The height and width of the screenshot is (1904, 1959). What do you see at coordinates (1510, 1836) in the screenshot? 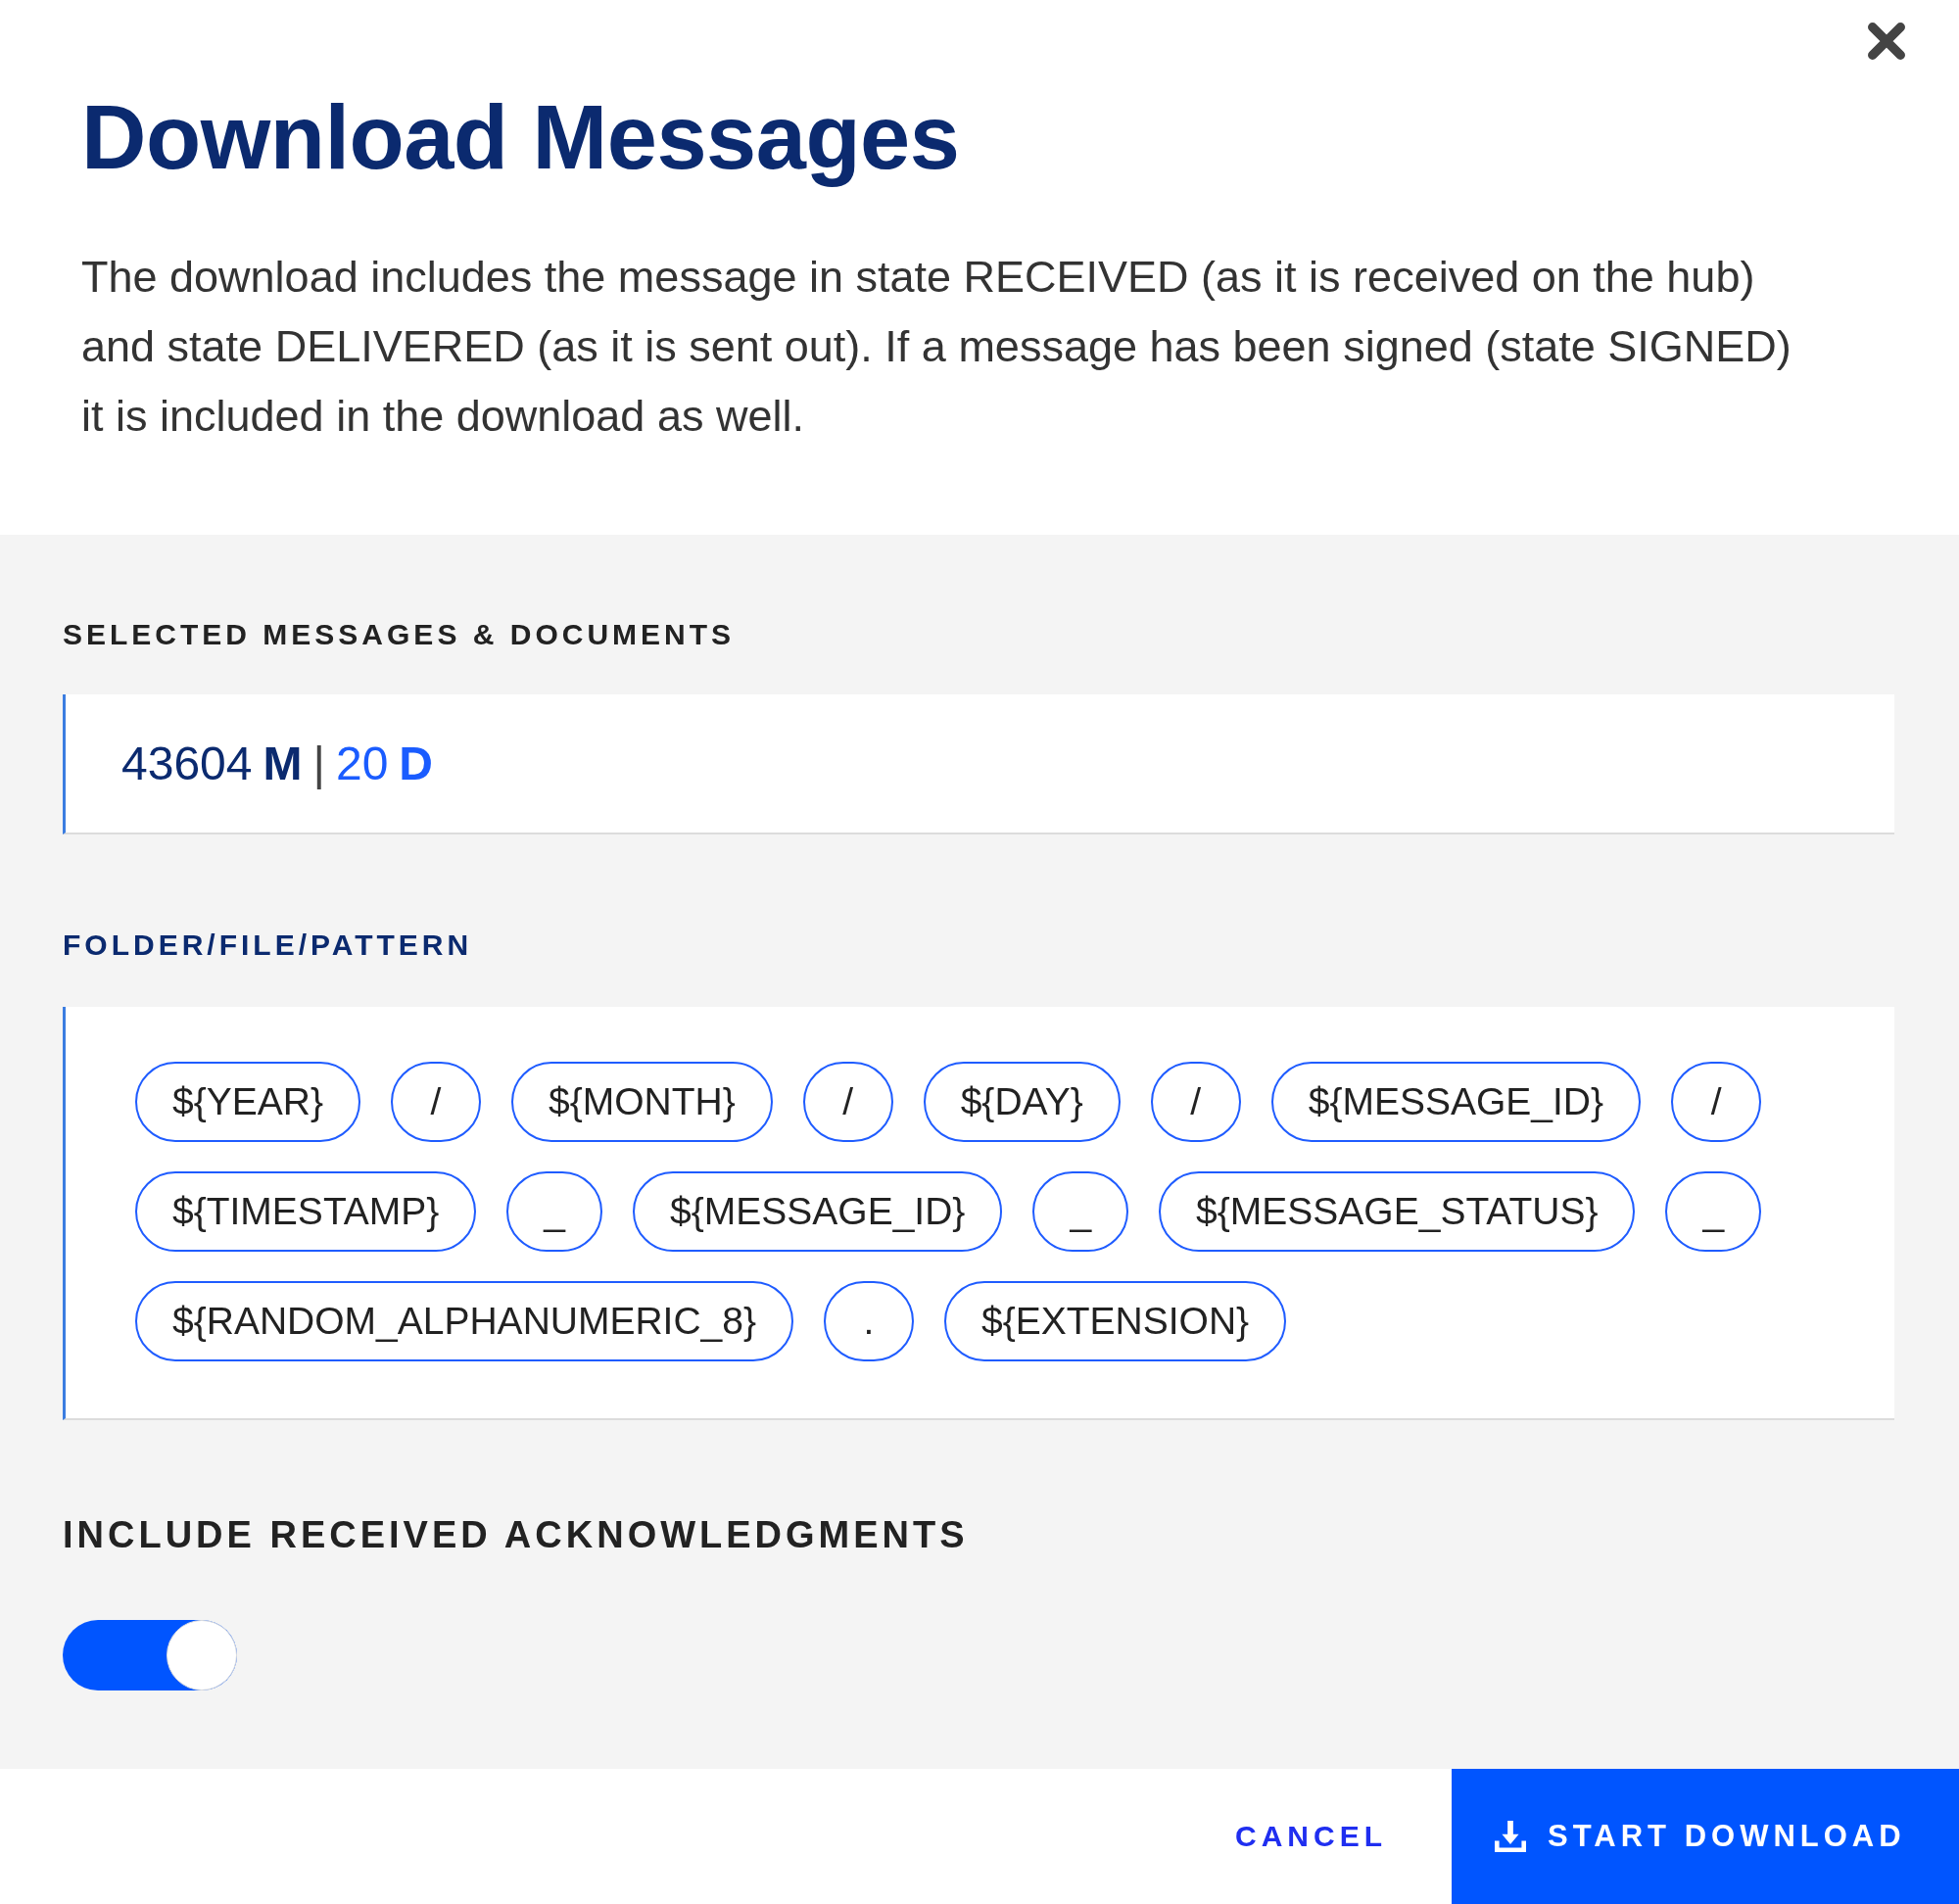
I see `download-icon` at bounding box center [1510, 1836].